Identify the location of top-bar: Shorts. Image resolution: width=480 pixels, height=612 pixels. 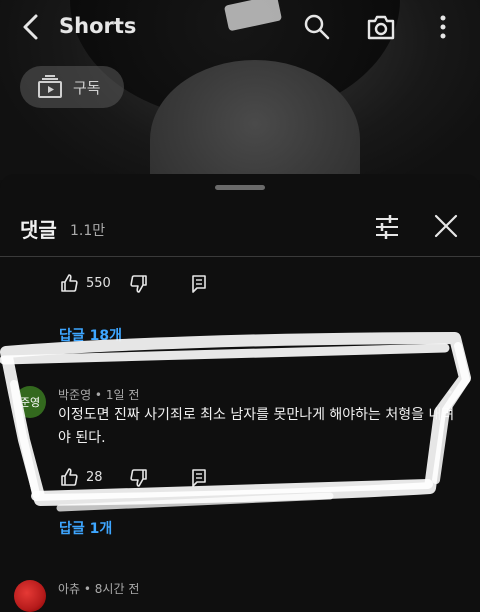
(240, 28).